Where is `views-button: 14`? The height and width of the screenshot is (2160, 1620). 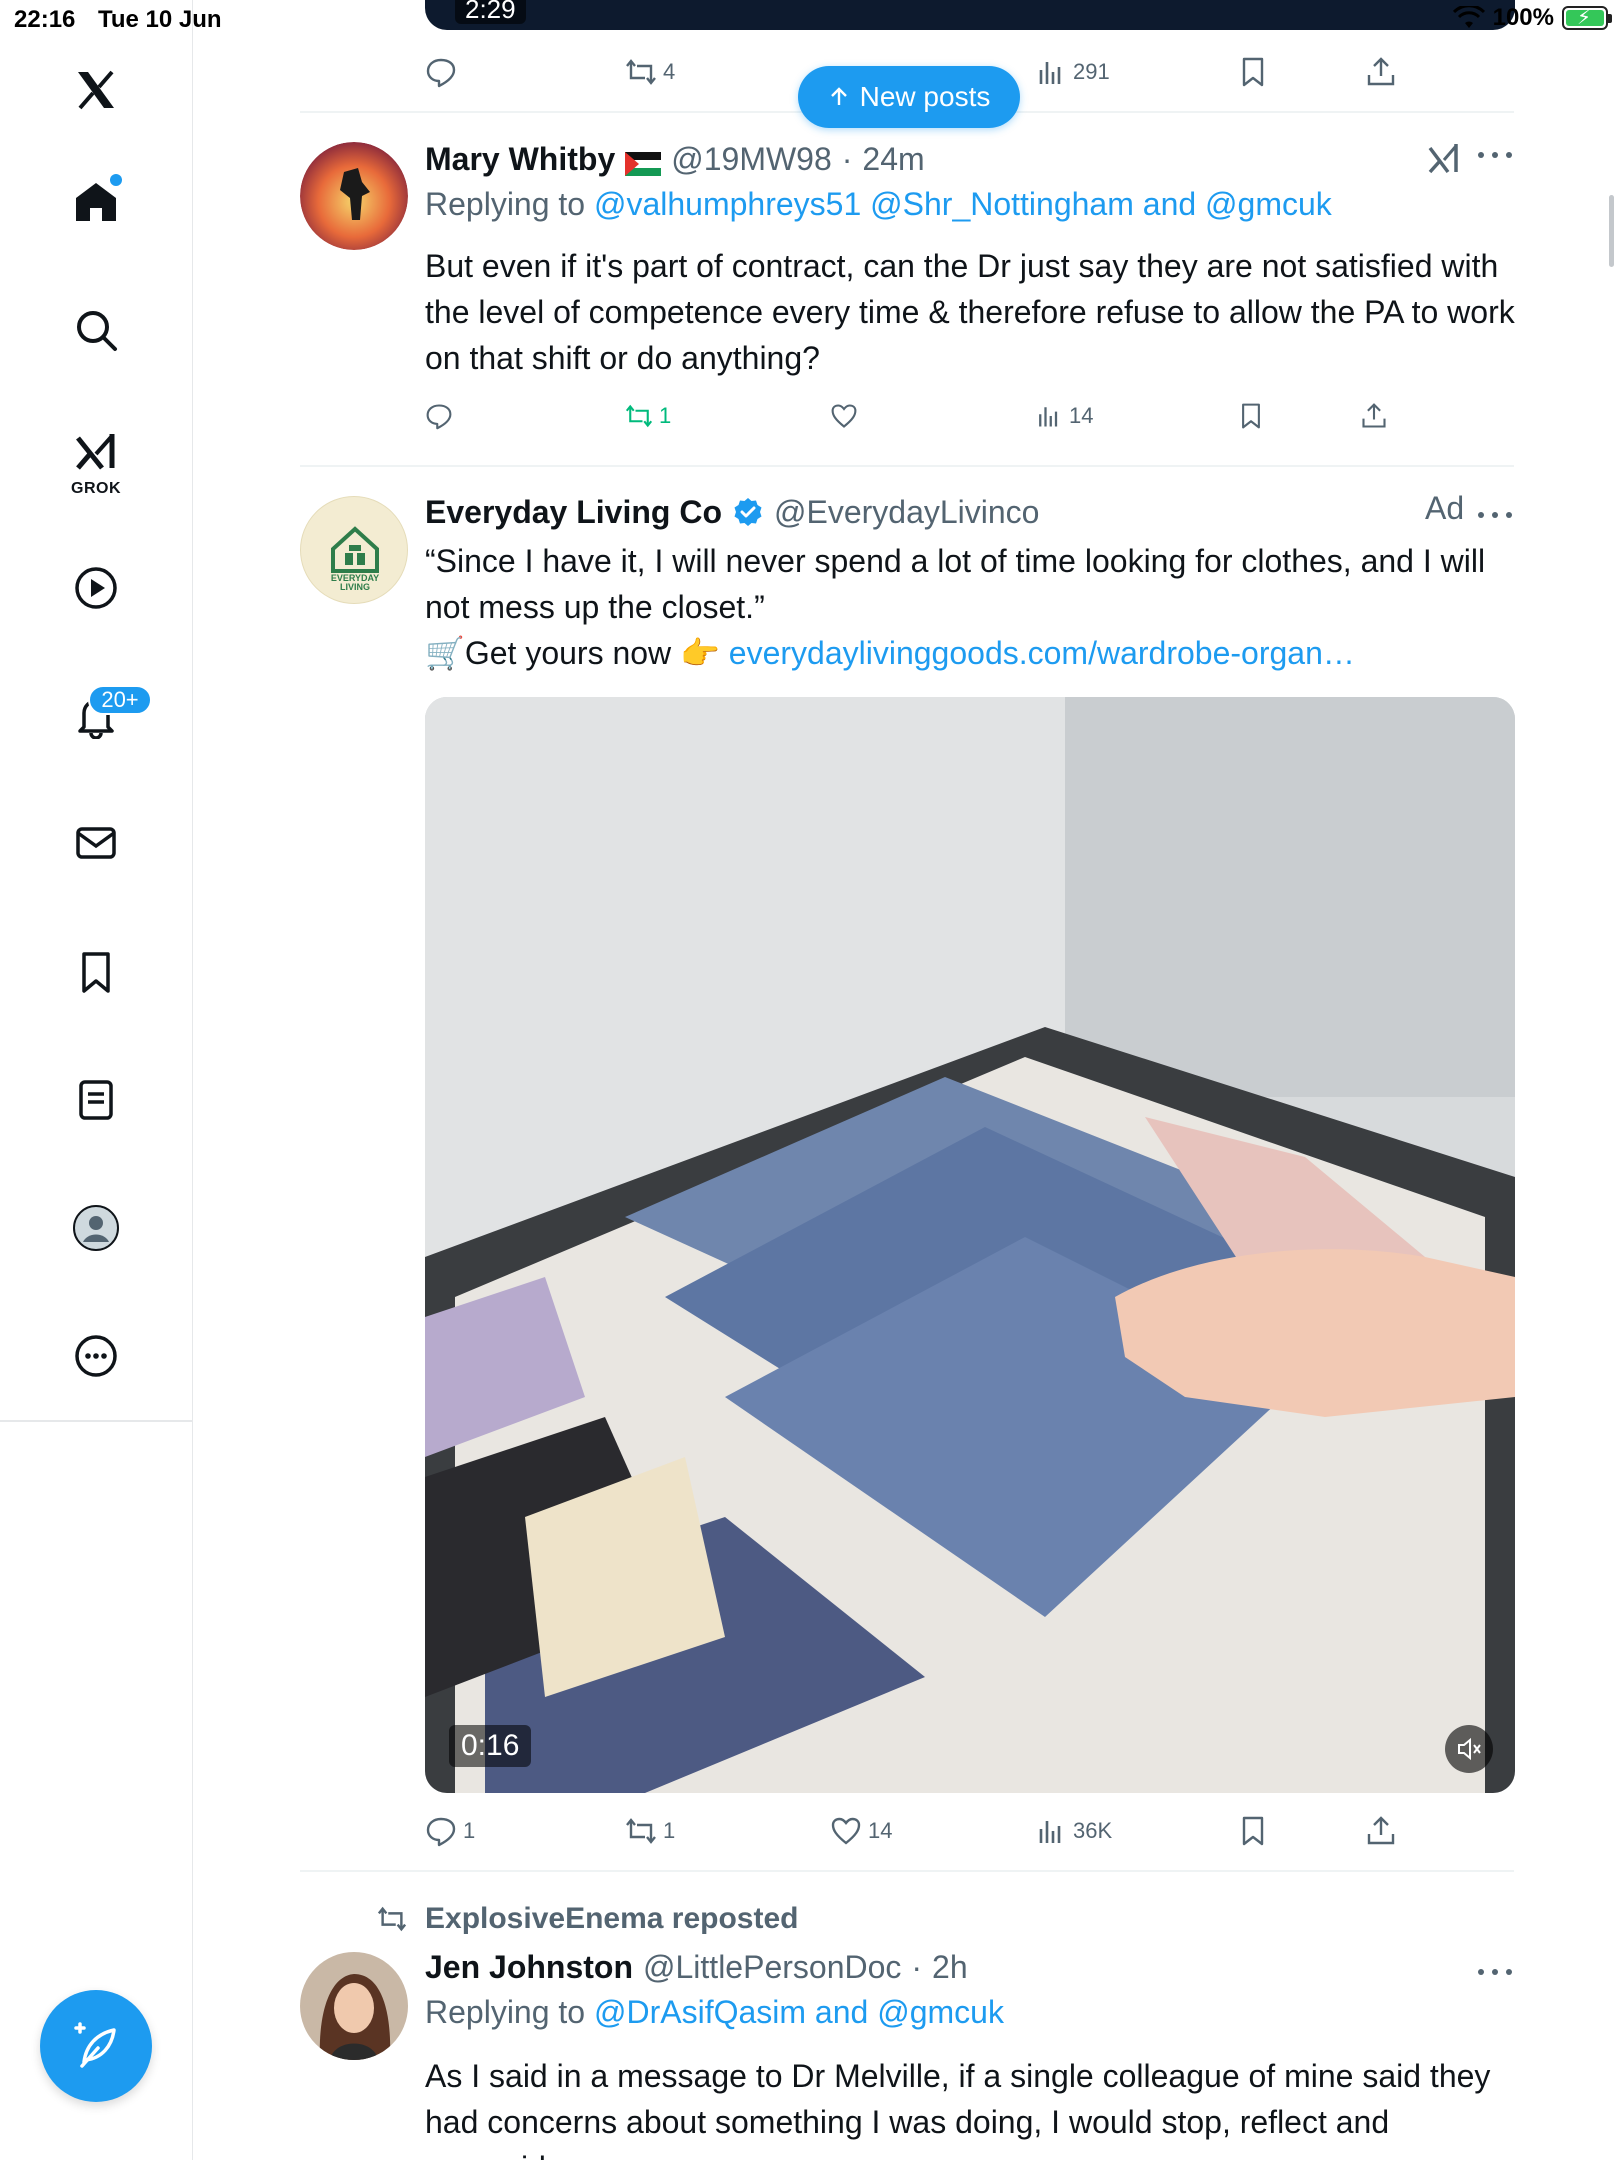
views-button: 14 is located at coordinates (1064, 416).